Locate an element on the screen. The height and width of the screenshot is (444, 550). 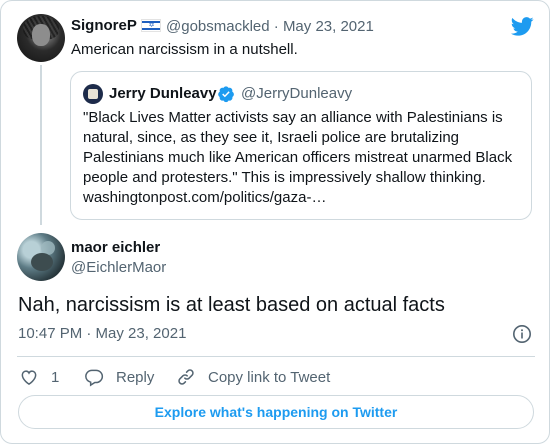
israel-flag-icon: ✡ is located at coordinates (151, 25).